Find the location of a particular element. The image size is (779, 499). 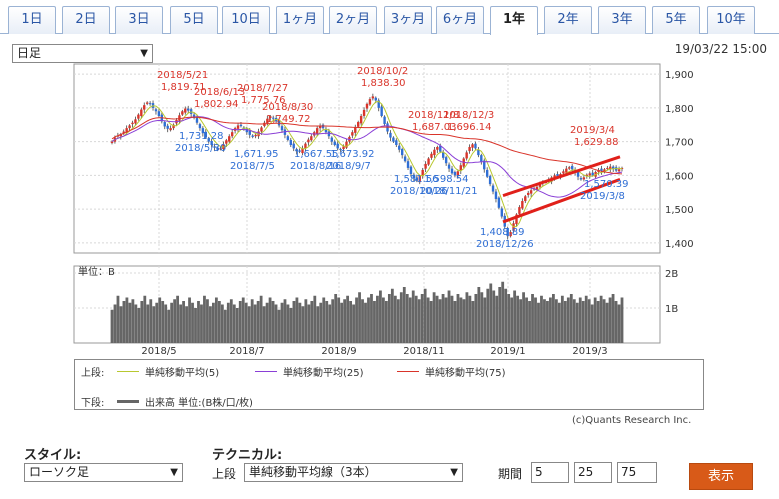

show-button: 表示 is located at coordinates (721, 476).